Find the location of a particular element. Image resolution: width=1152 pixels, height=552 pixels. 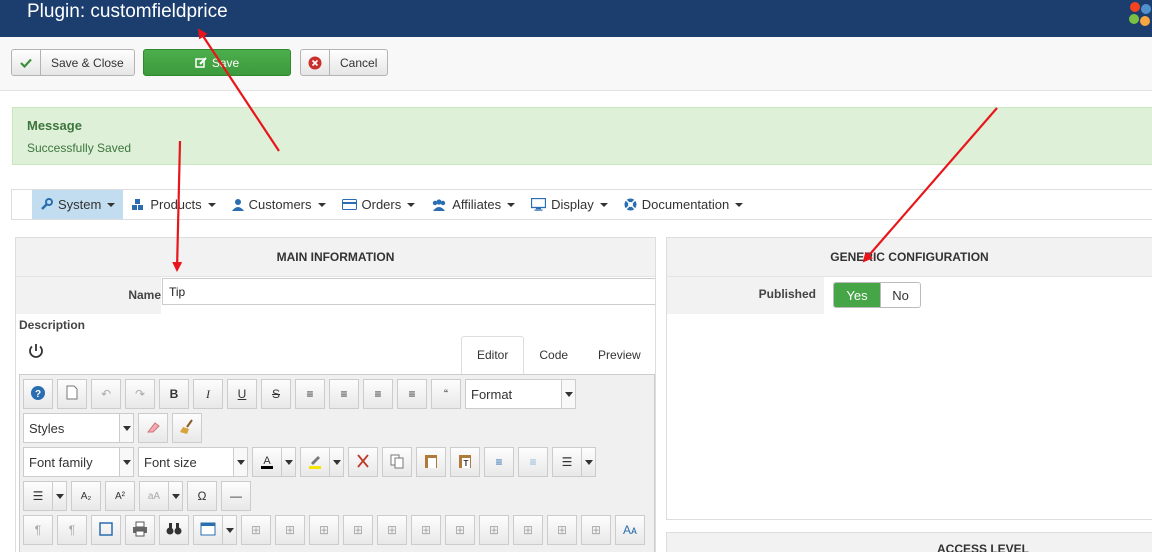

description-label: Description is located at coordinates (52, 325).